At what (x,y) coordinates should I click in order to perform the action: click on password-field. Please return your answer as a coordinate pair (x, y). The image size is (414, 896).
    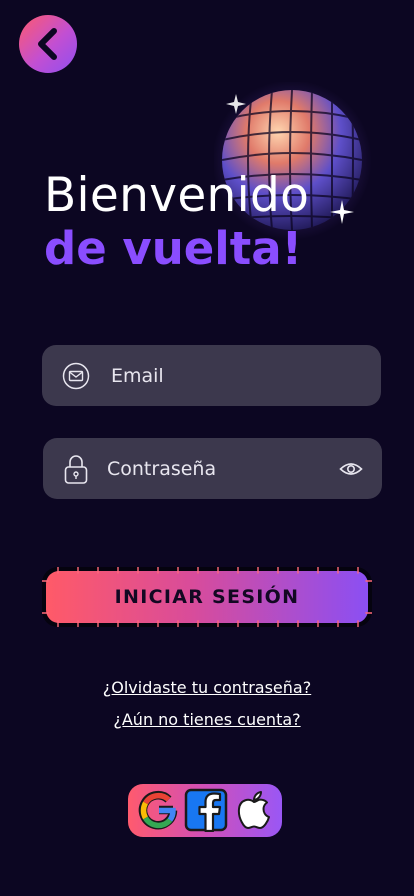
    Looking at the image, I should click on (212, 468).